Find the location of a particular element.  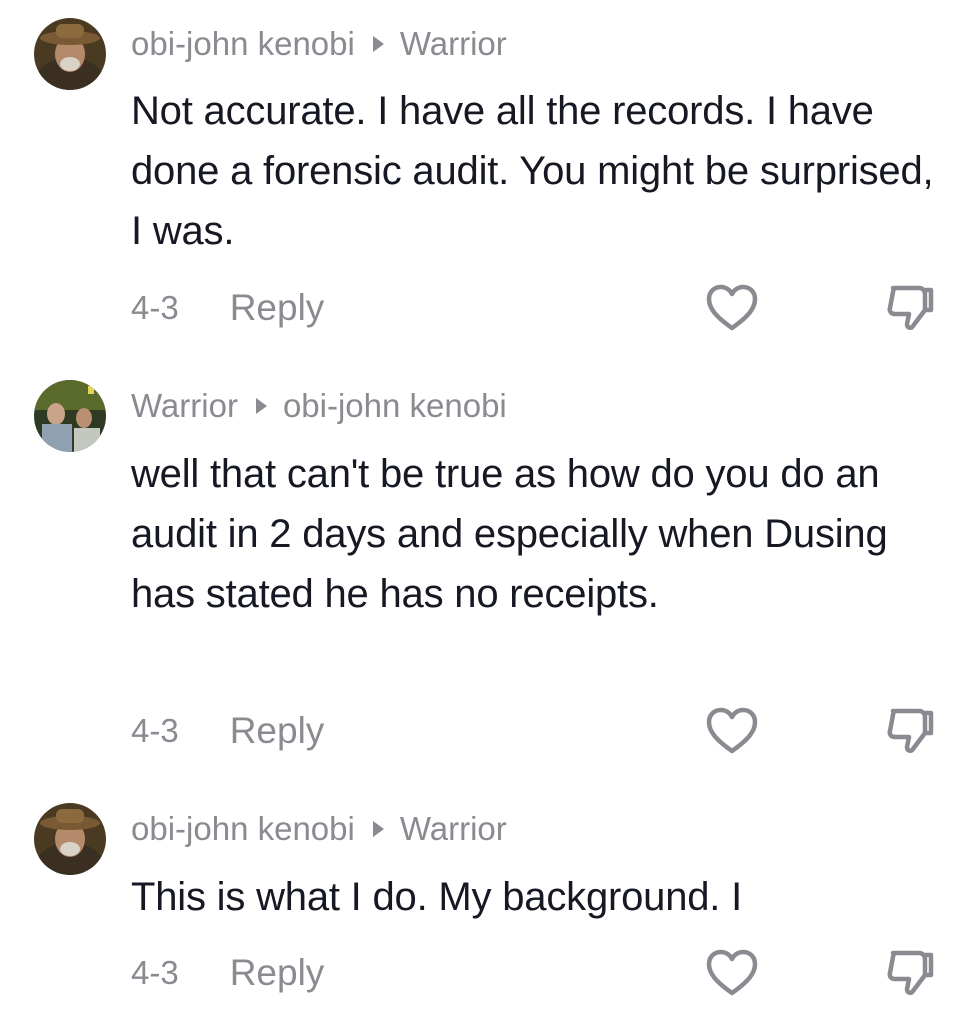

comment-meta: Warrior obi-john kenobi is located at coordinates (319, 406).